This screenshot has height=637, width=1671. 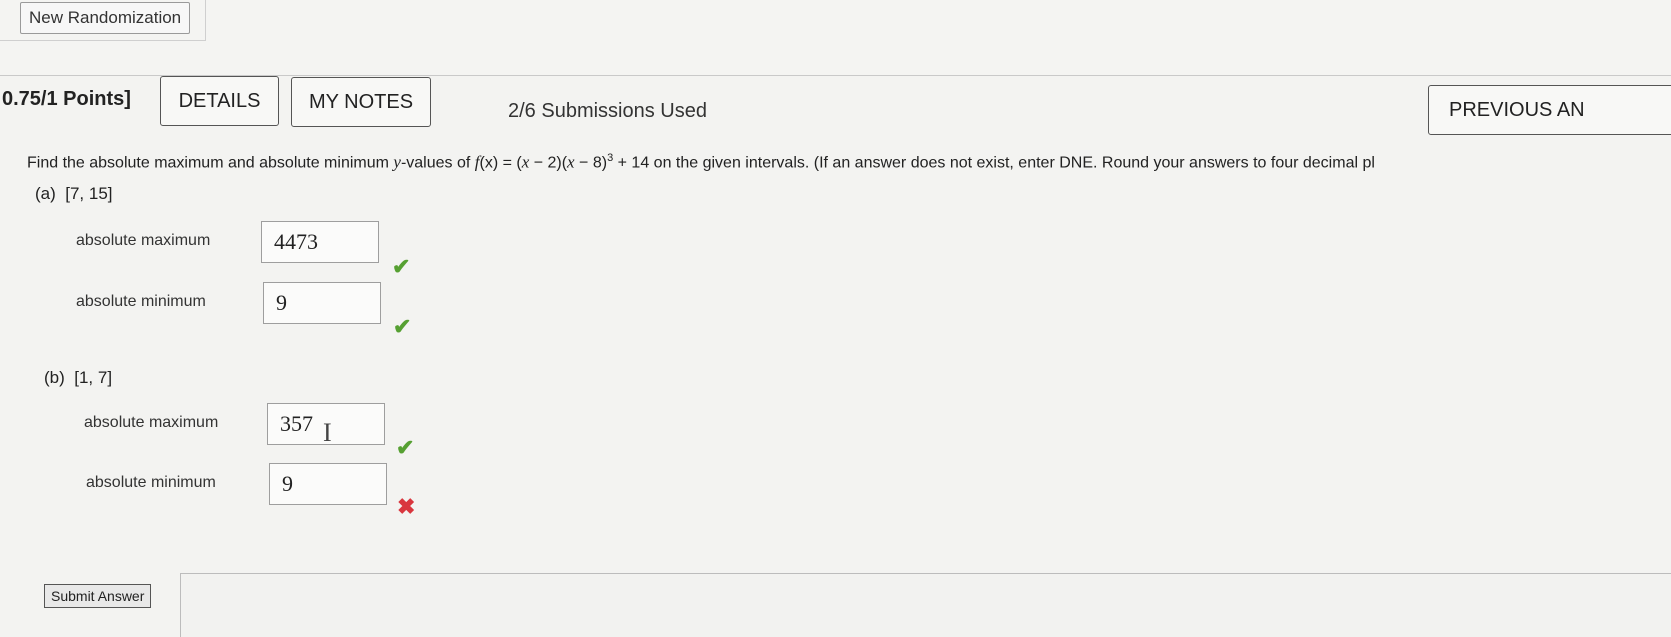 What do you see at coordinates (320, 242) in the screenshot?
I see `part-a-max-input: 4473` at bounding box center [320, 242].